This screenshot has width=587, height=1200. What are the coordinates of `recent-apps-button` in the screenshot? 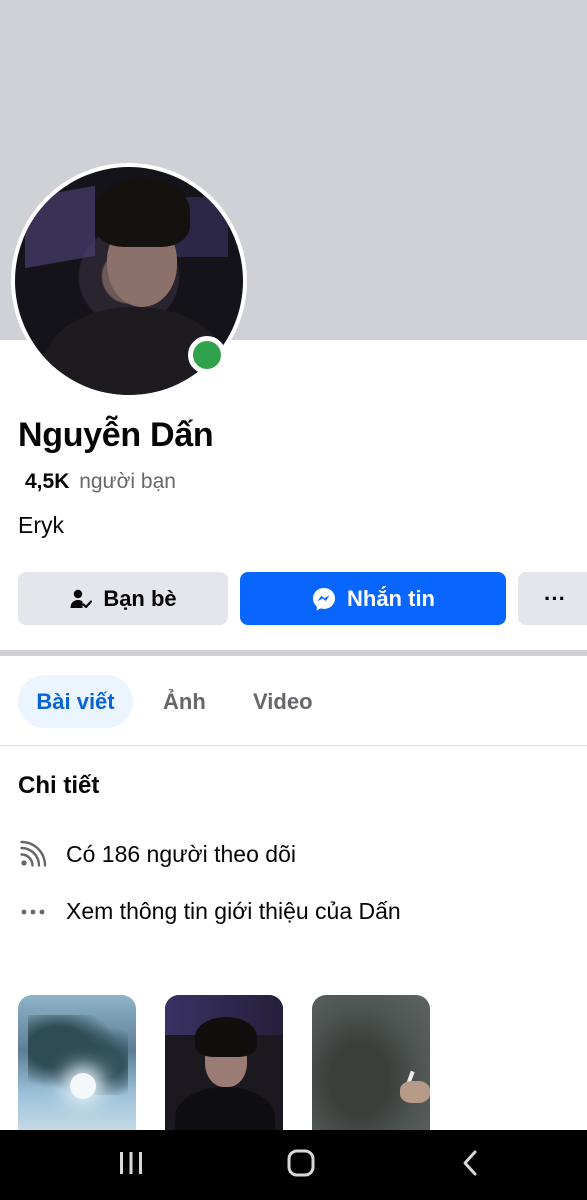 It's located at (131, 1165).